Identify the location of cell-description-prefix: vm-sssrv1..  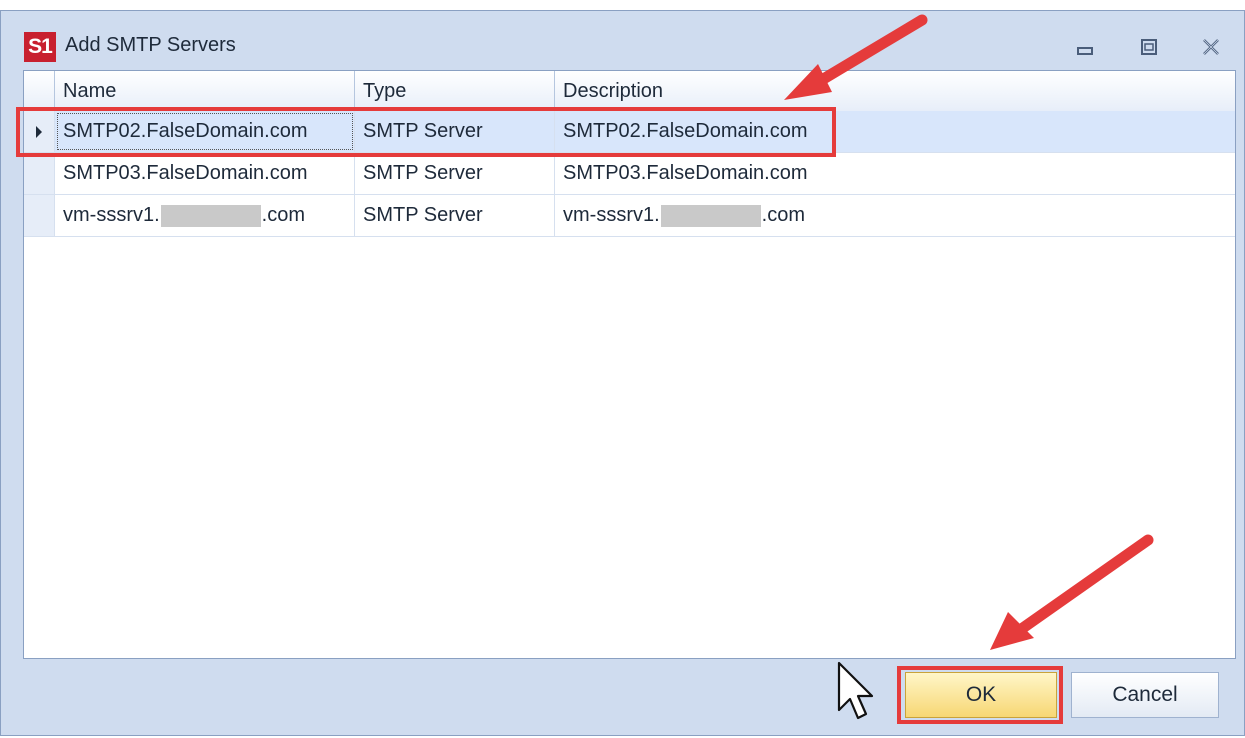
(611, 215).